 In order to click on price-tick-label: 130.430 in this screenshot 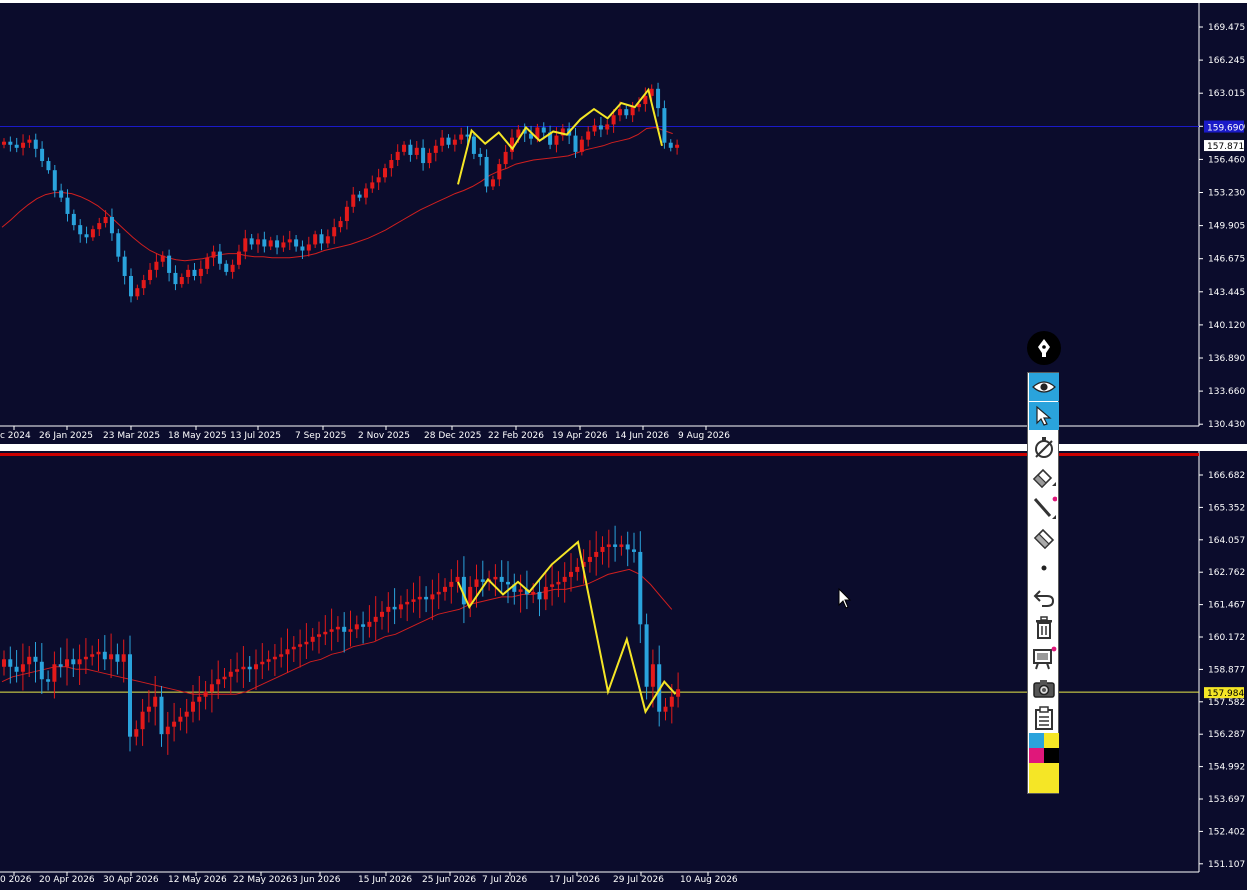, I will do `click(1226, 425)`.